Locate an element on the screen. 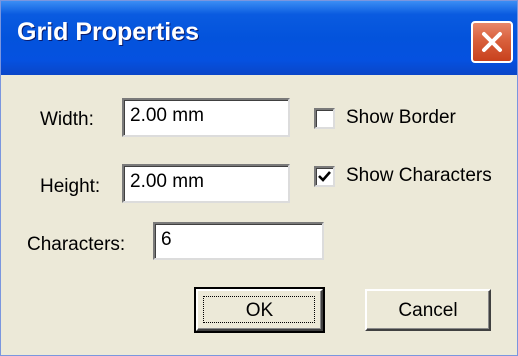 The width and height of the screenshot is (518, 356). width-input: 2.00 mm is located at coordinates (206, 117).